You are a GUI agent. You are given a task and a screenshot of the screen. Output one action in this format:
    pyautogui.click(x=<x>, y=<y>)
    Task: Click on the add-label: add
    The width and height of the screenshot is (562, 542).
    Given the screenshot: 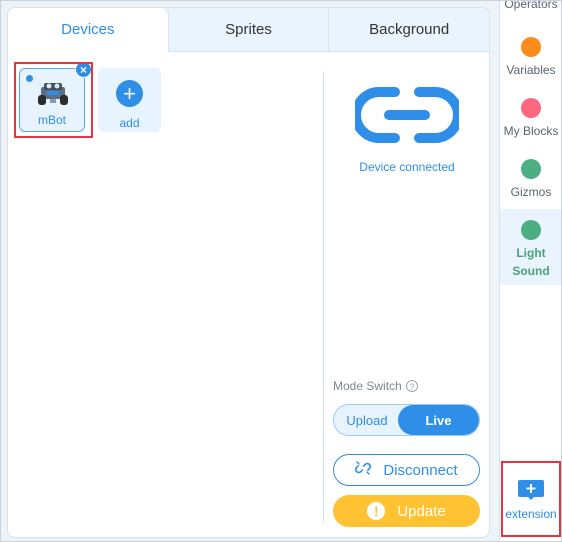 What is the action you would take?
    pyautogui.click(x=129, y=123)
    